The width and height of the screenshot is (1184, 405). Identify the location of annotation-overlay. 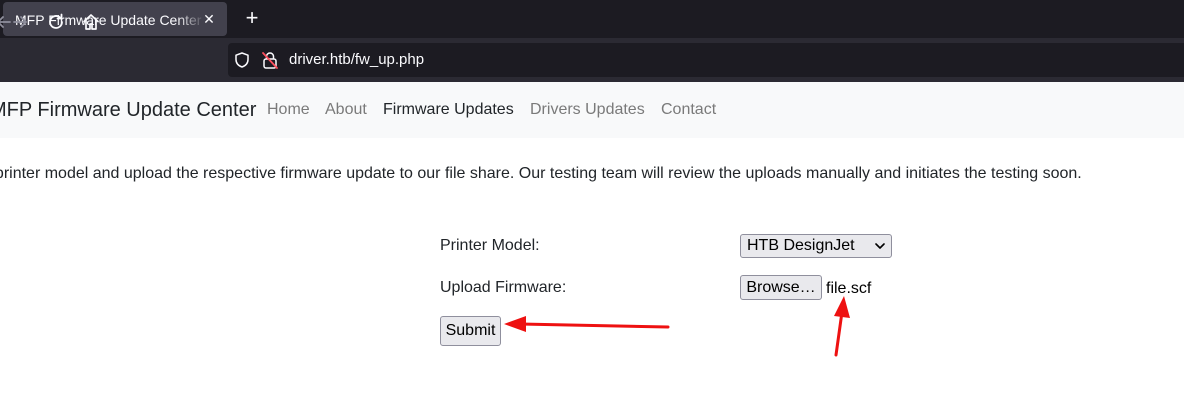
(677, 326).